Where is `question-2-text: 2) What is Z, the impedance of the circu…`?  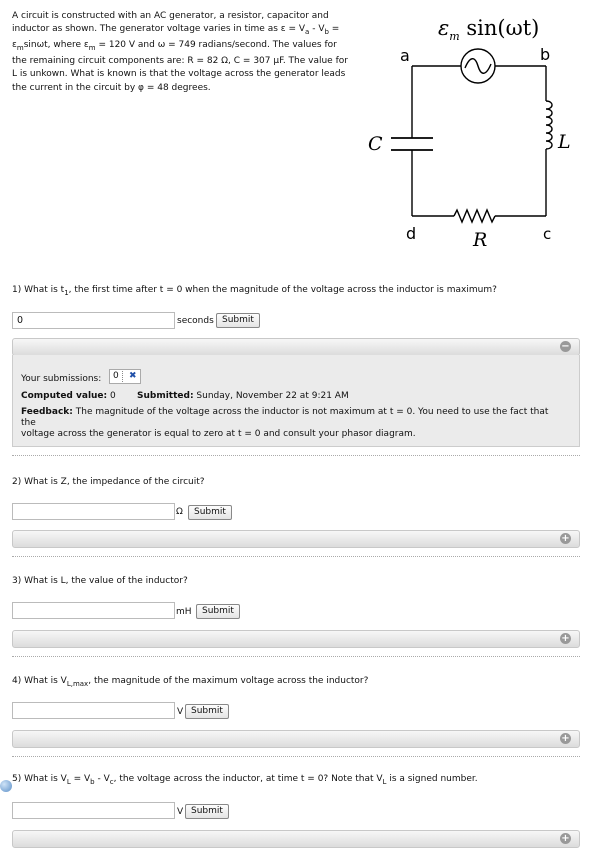
question-2-text: 2) What is Z, the impedance of the circu… is located at coordinates (108, 482).